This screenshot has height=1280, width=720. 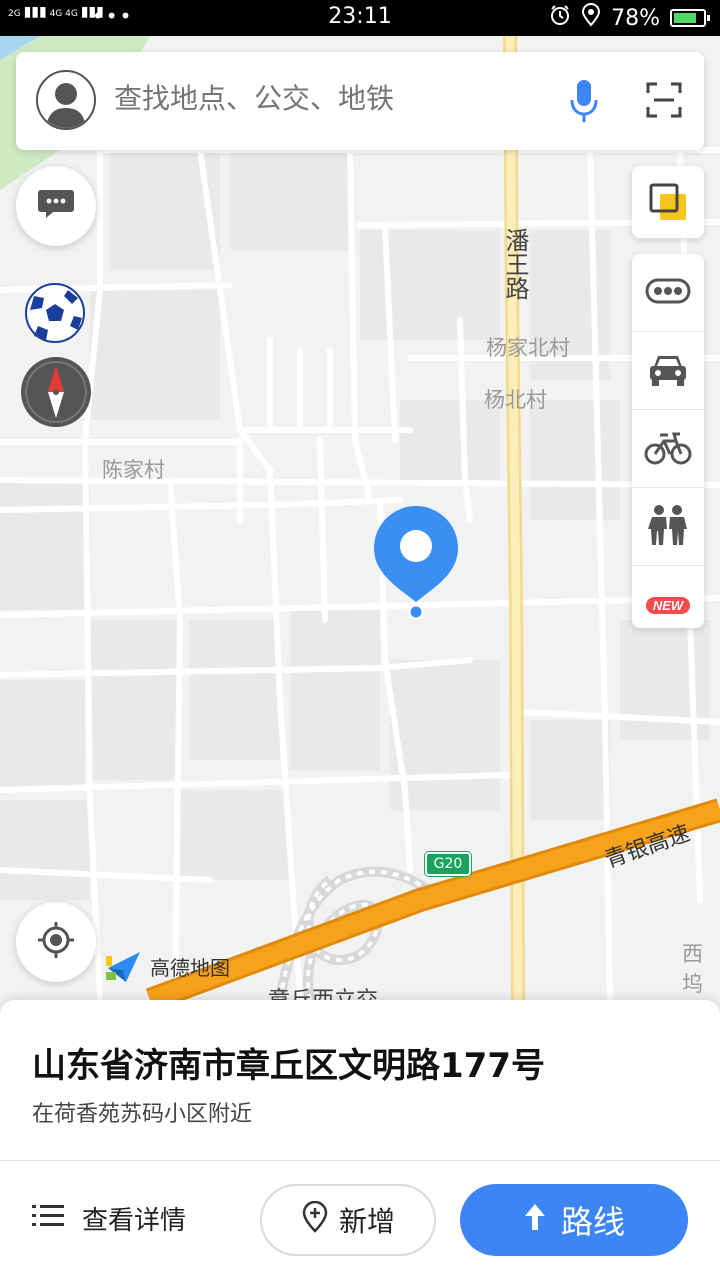 What do you see at coordinates (142, 1114) in the screenshot?
I see `place-nearby: 在荷香苑苏码小区附近` at bounding box center [142, 1114].